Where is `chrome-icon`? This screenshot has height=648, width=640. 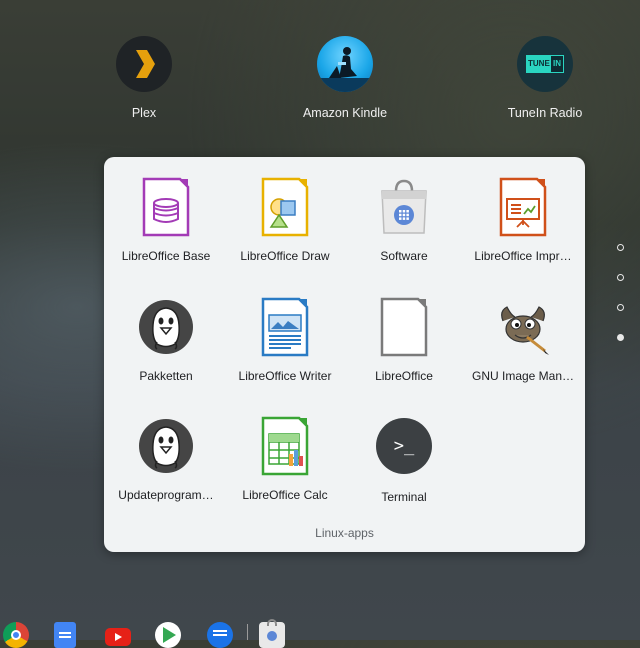 chrome-icon is located at coordinates (16, 635).